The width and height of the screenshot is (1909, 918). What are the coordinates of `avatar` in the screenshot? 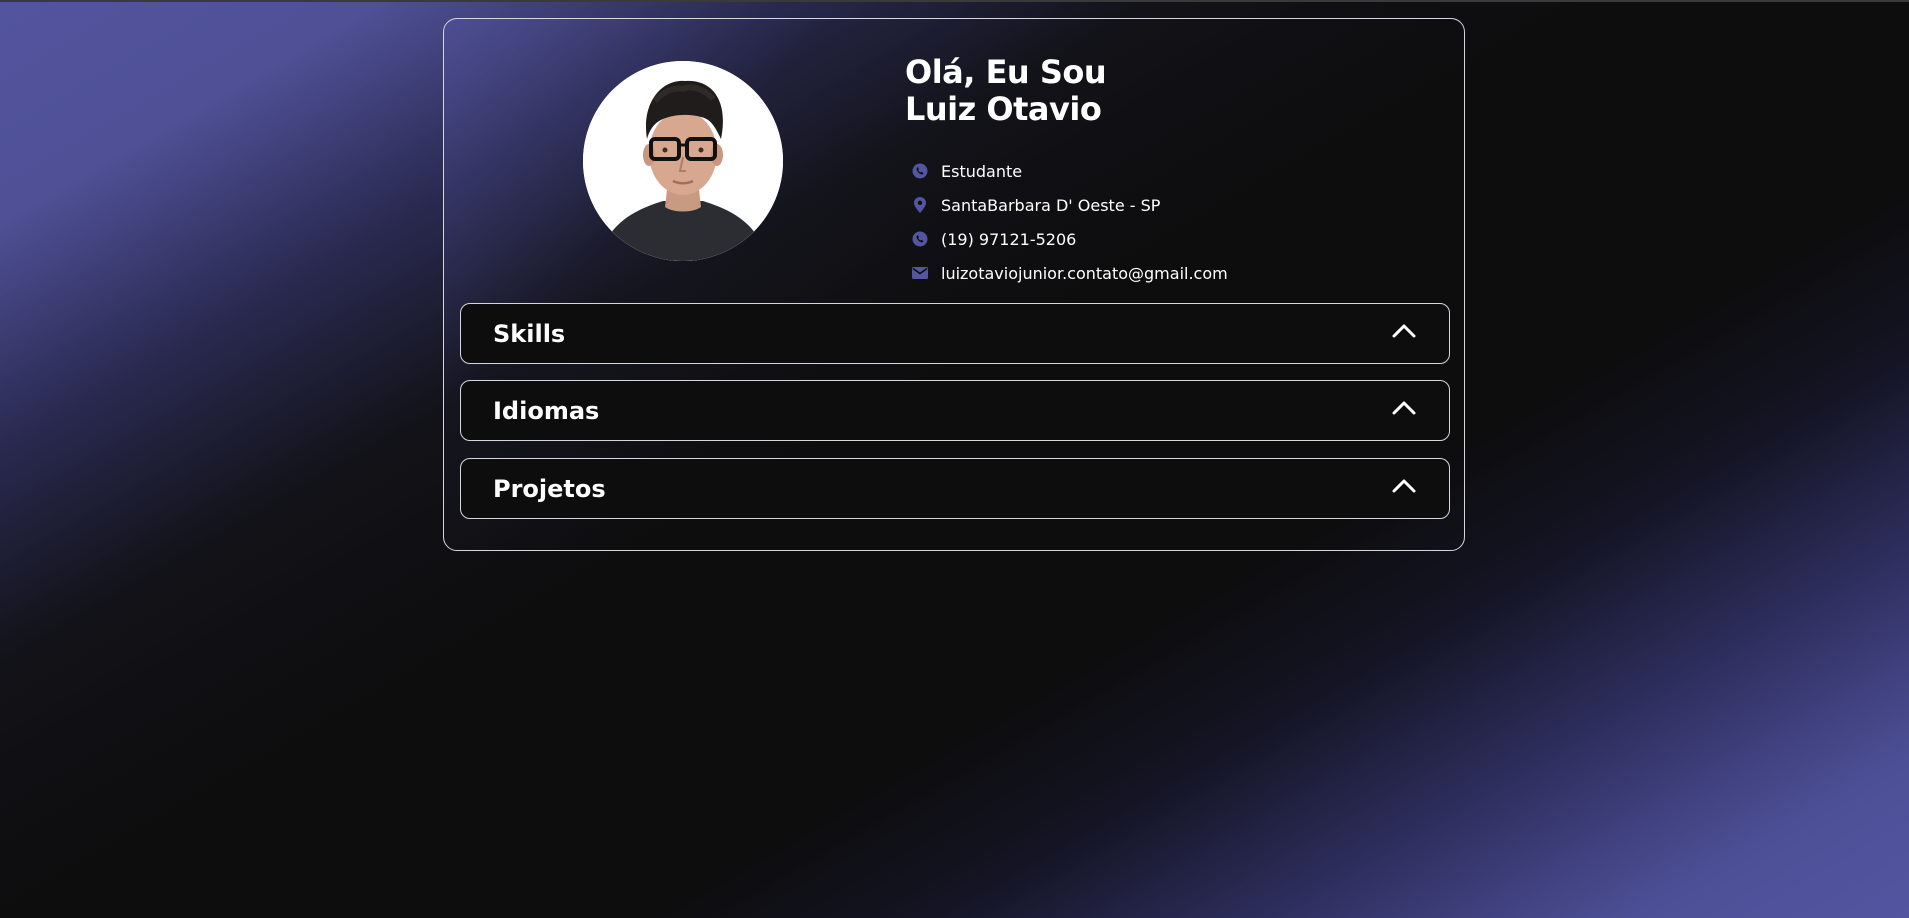 It's located at (683, 161).